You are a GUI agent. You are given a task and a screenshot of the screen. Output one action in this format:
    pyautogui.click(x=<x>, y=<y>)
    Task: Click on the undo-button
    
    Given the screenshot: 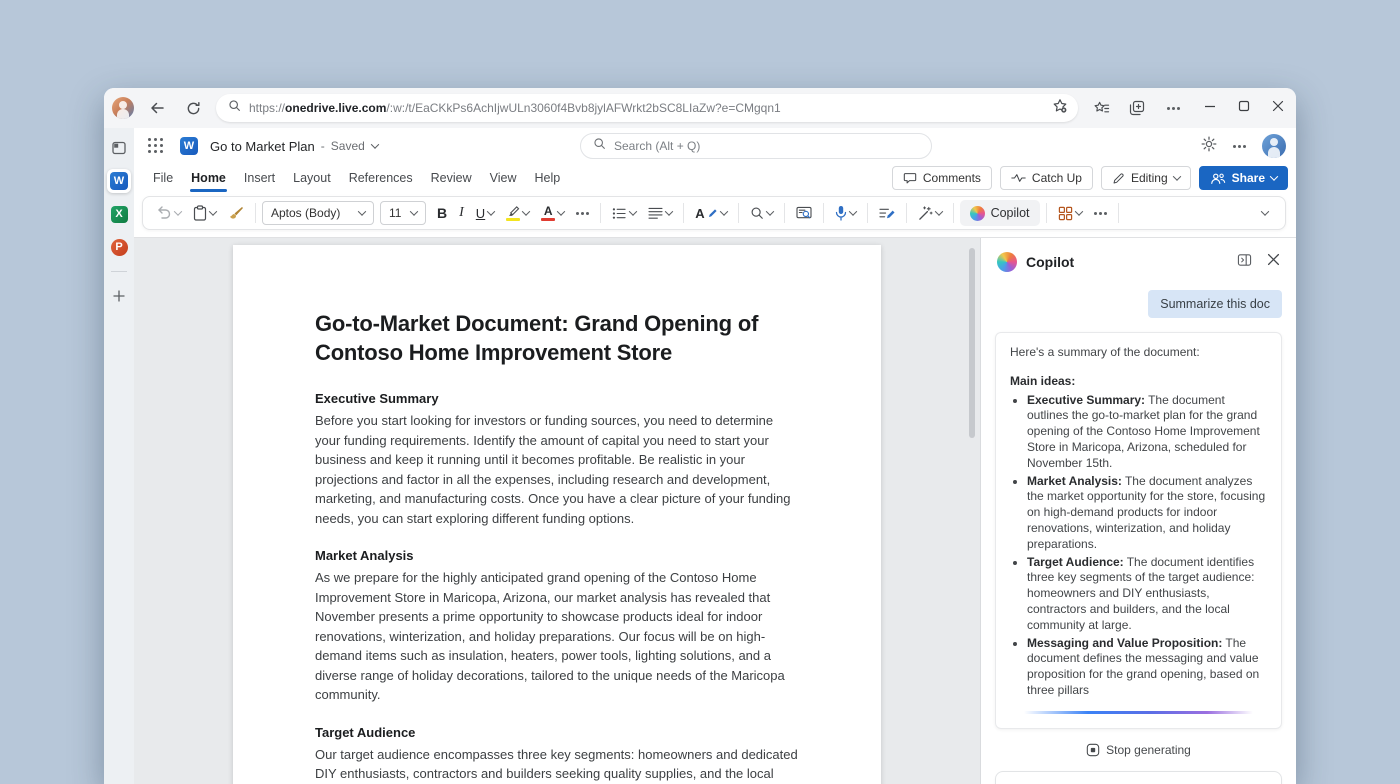 What is the action you would take?
    pyautogui.click(x=168, y=213)
    